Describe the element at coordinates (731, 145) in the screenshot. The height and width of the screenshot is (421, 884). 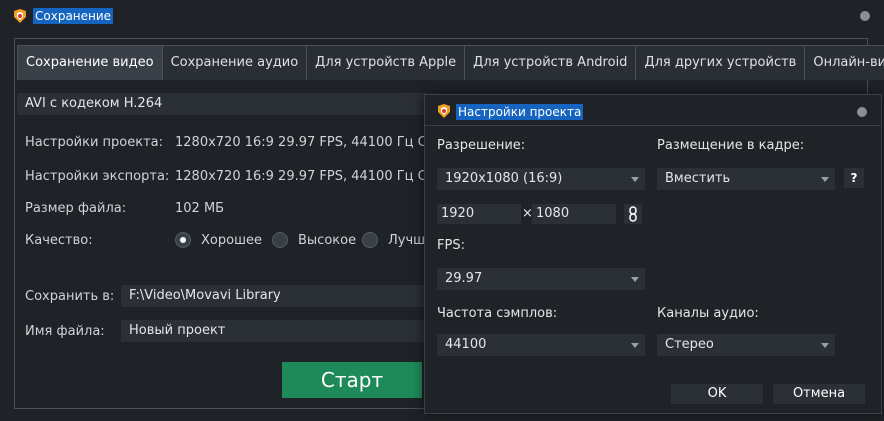
I see `placement-label: Размещение в кадре:` at that location.